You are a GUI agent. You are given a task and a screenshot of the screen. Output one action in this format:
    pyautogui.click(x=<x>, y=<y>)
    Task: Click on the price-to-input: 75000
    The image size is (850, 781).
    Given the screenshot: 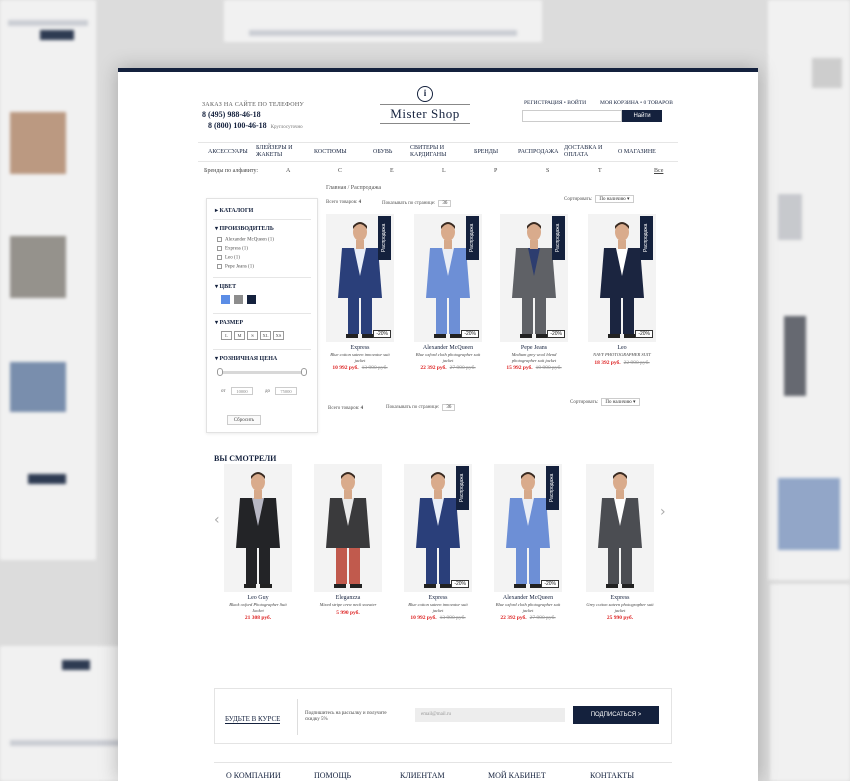 What is the action you would take?
    pyautogui.click(x=286, y=391)
    